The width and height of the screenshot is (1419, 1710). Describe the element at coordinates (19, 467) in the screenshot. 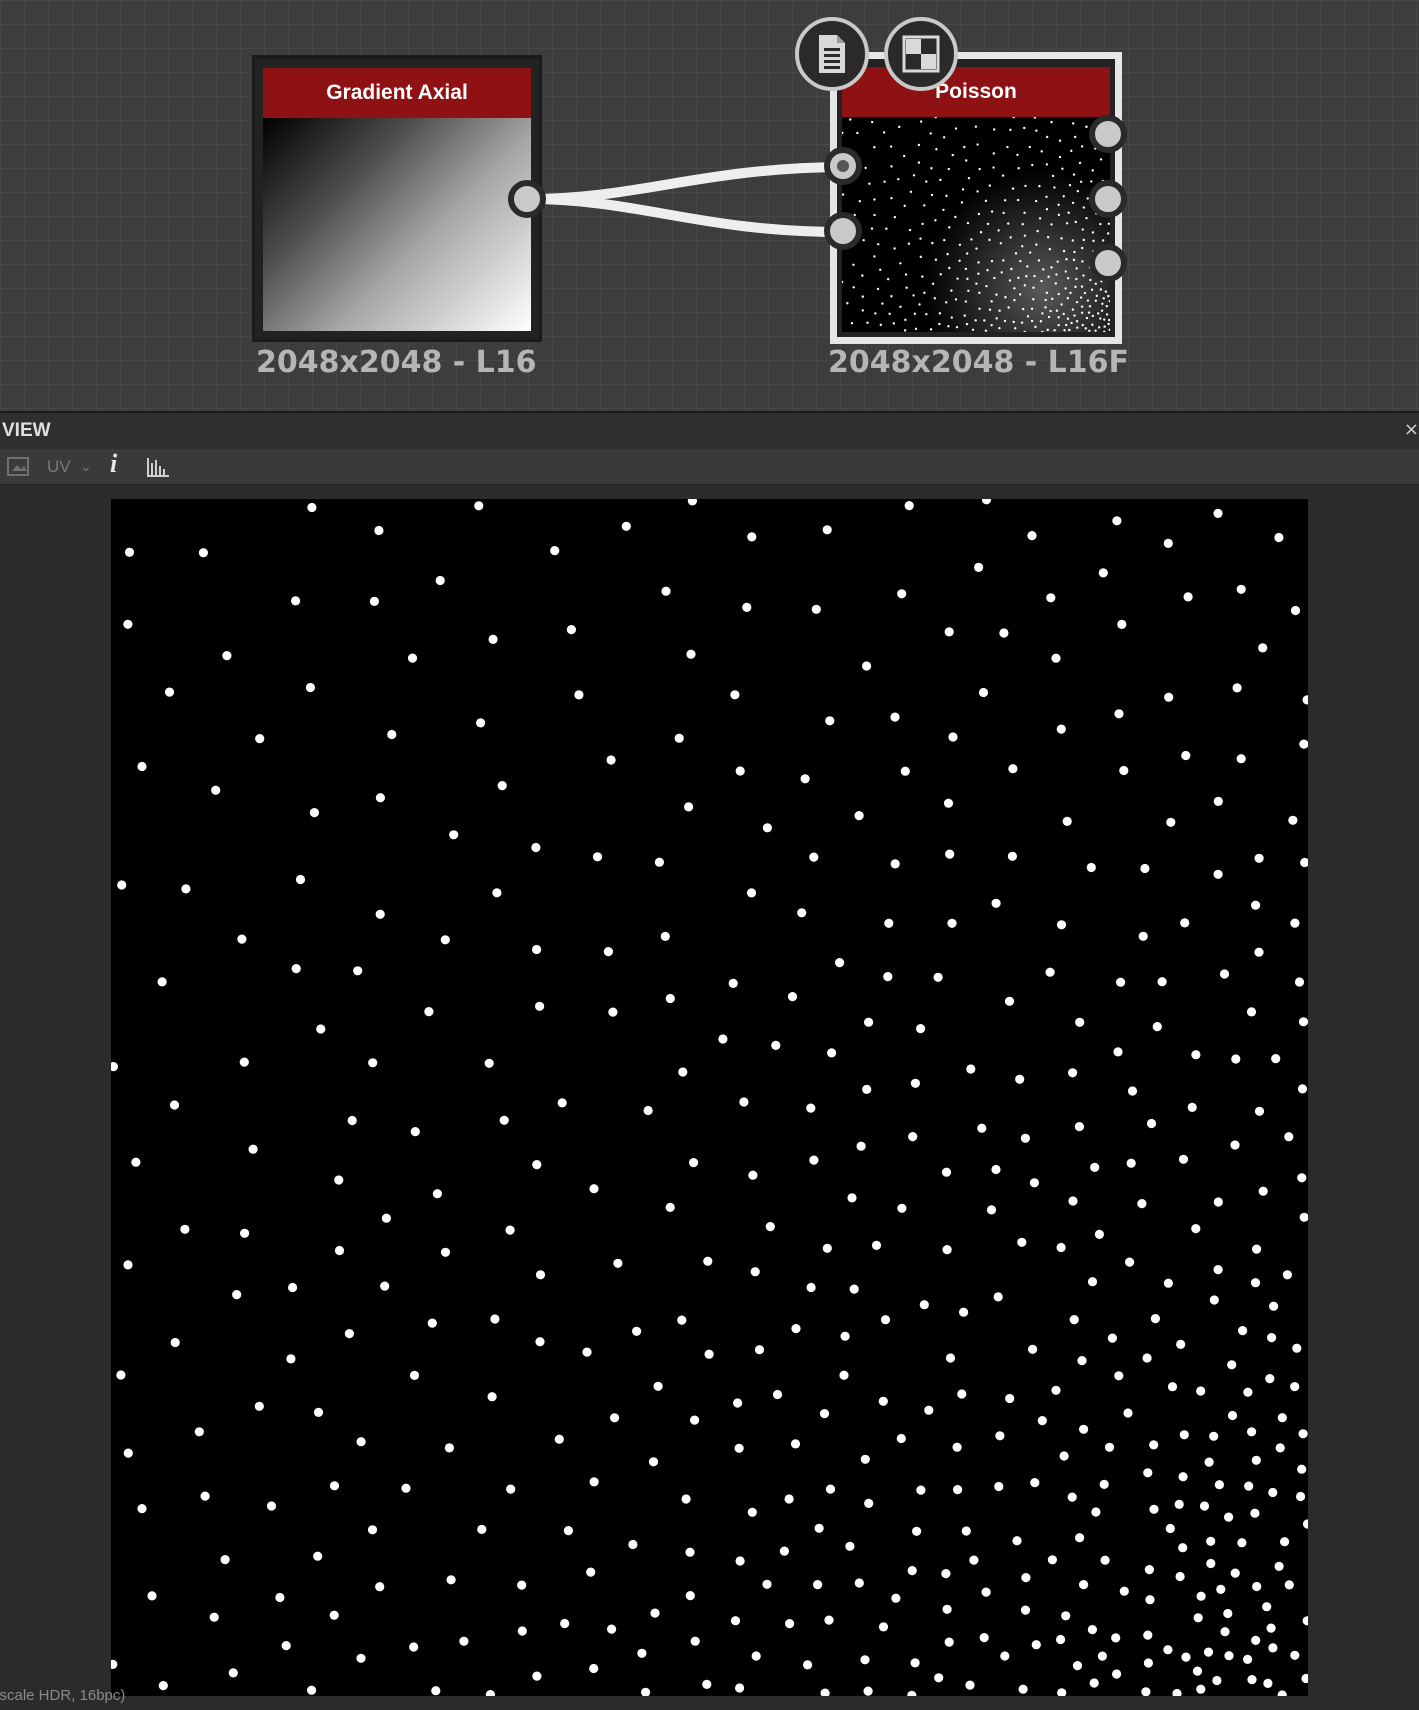

I see `view-mode-icon` at that location.